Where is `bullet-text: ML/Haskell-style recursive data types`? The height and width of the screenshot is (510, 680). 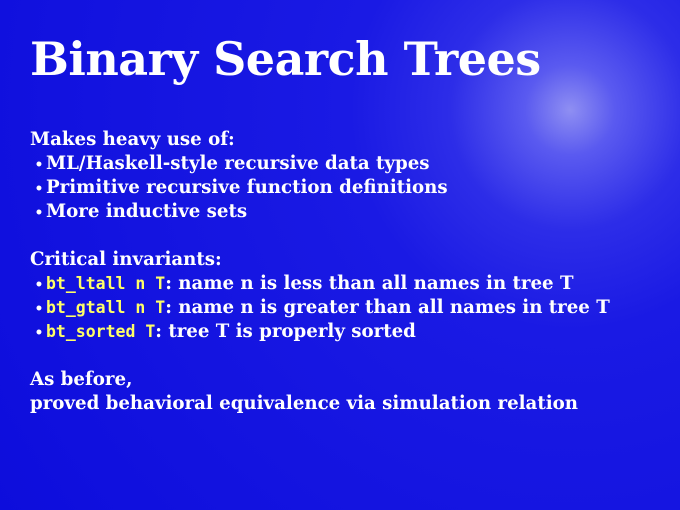 bullet-text: ML/Haskell-style recursive data types is located at coordinates (238, 163).